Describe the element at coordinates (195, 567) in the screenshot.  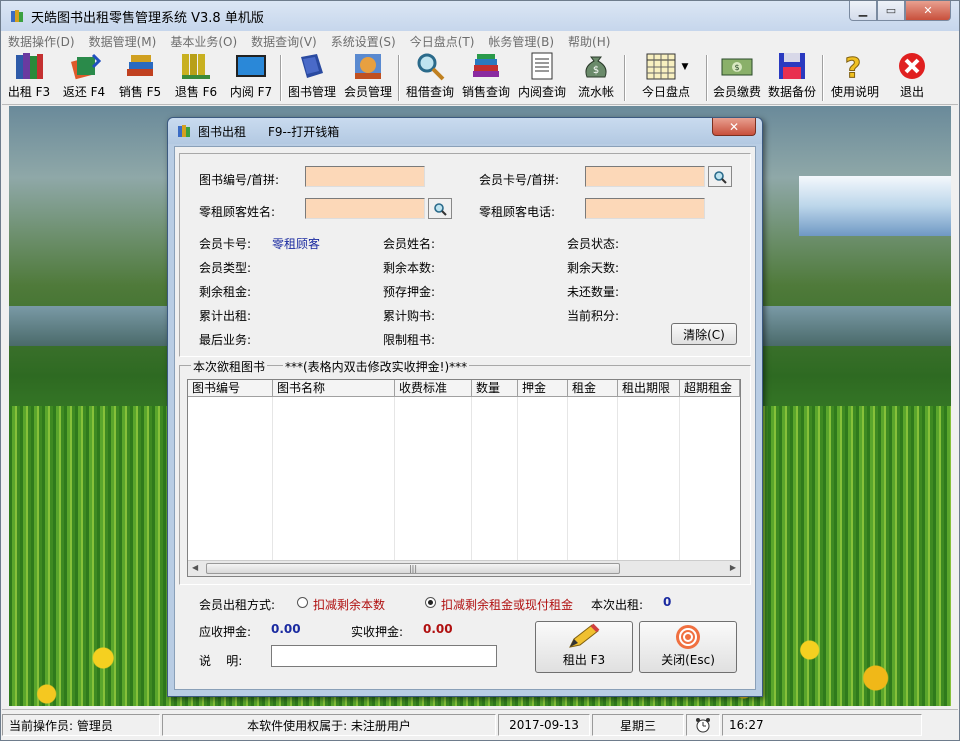
I see `scroll-left-arrow-icon: ◀` at that location.